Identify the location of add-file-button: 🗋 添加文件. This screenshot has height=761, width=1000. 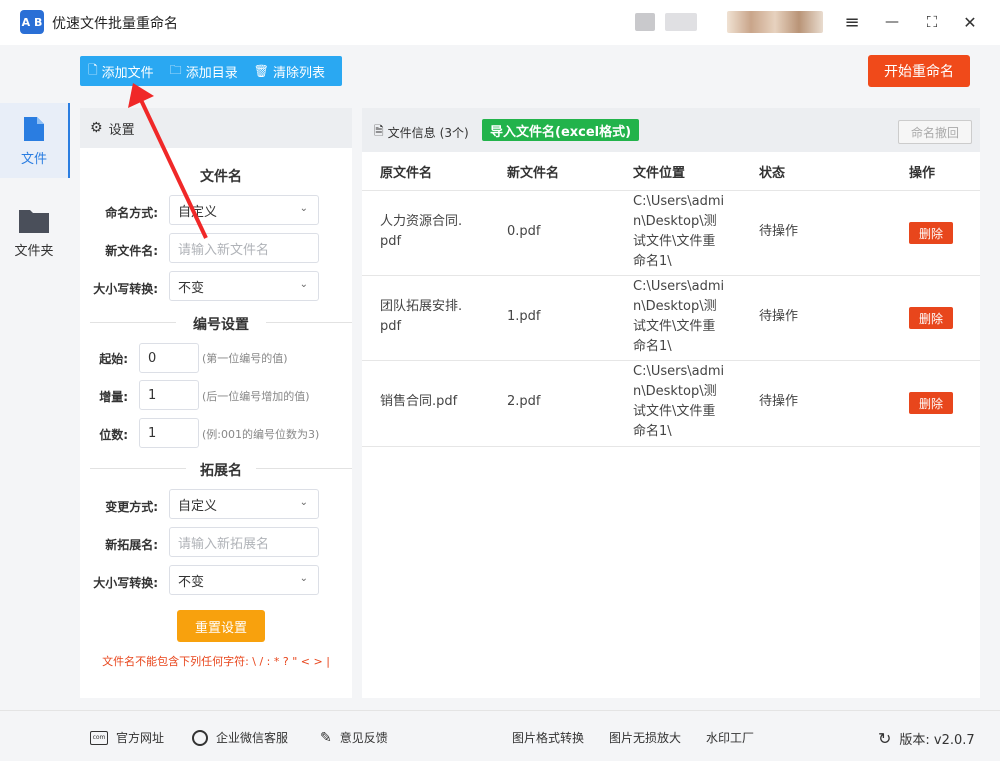
(121, 71).